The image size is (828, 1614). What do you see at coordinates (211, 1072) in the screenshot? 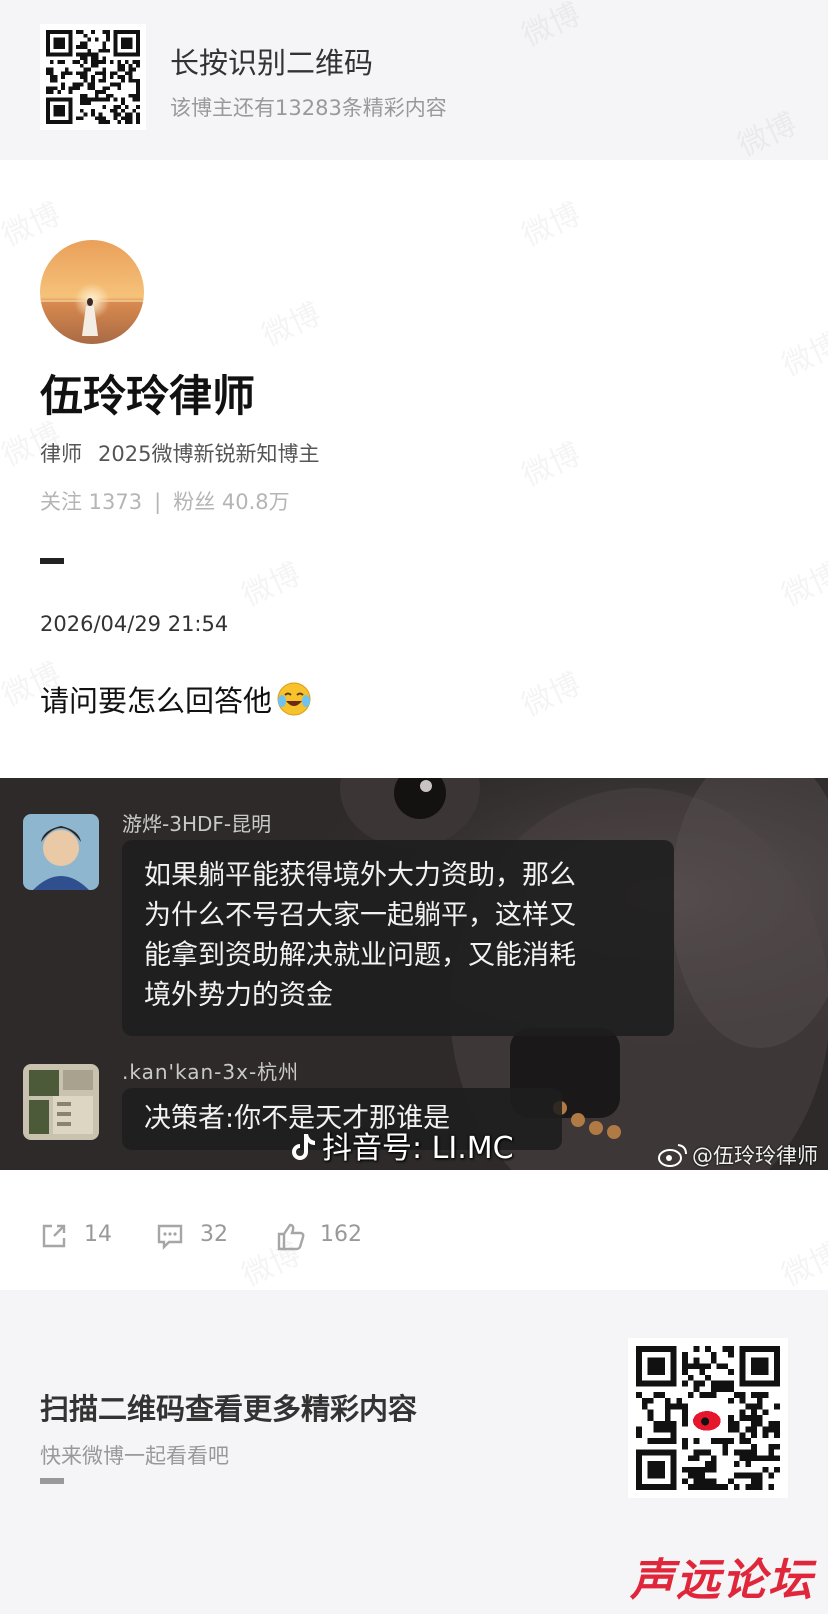
I see `commenter-name: .kan'kan-3x-杭州` at bounding box center [211, 1072].